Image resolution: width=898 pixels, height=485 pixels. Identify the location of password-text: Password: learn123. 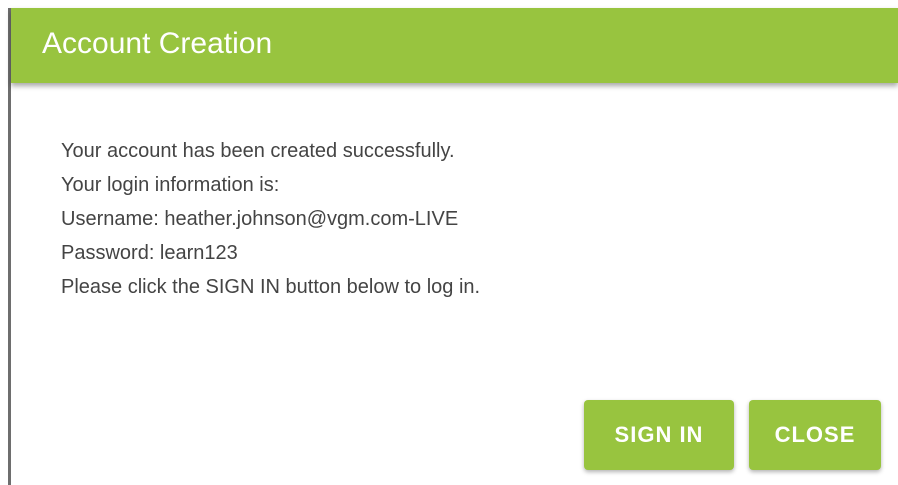
(149, 253).